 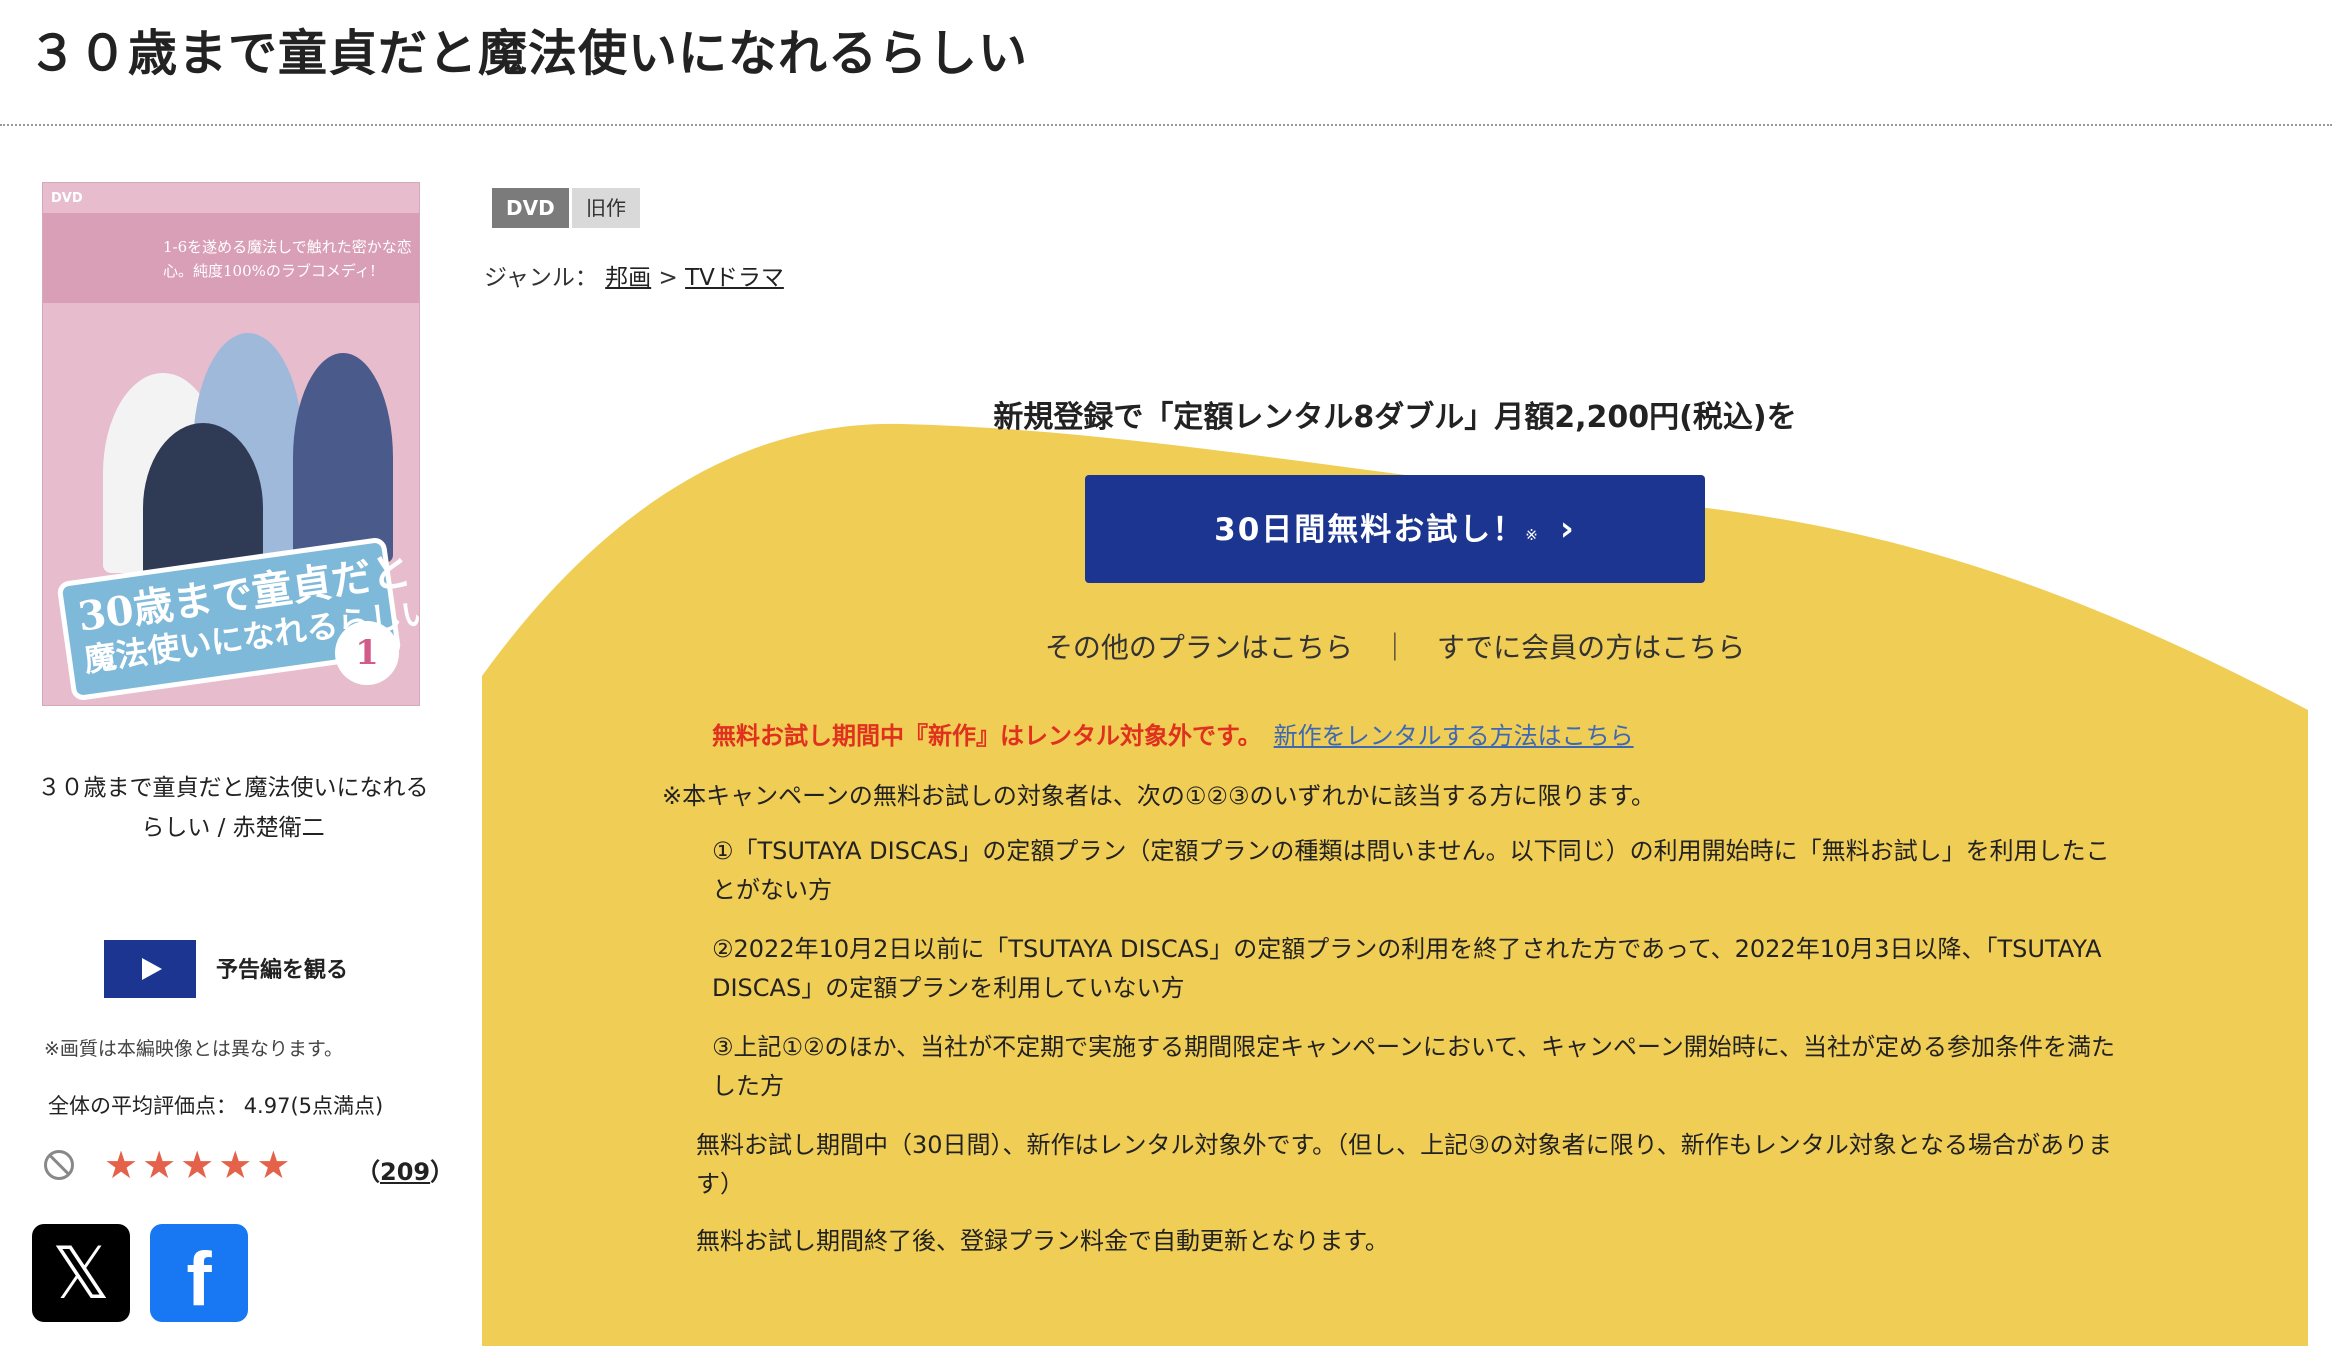 I want to click on not-interested-icon, so click(x=59, y=1165).